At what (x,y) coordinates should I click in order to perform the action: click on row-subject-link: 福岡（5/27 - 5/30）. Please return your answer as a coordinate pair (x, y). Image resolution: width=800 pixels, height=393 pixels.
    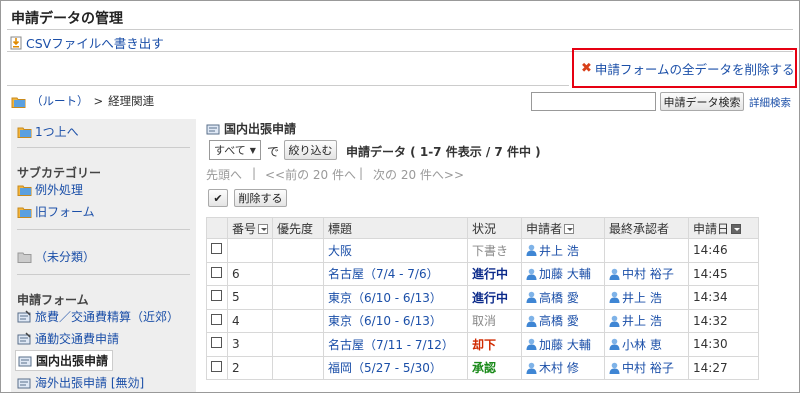
    Looking at the image, I should click on (385, 368).